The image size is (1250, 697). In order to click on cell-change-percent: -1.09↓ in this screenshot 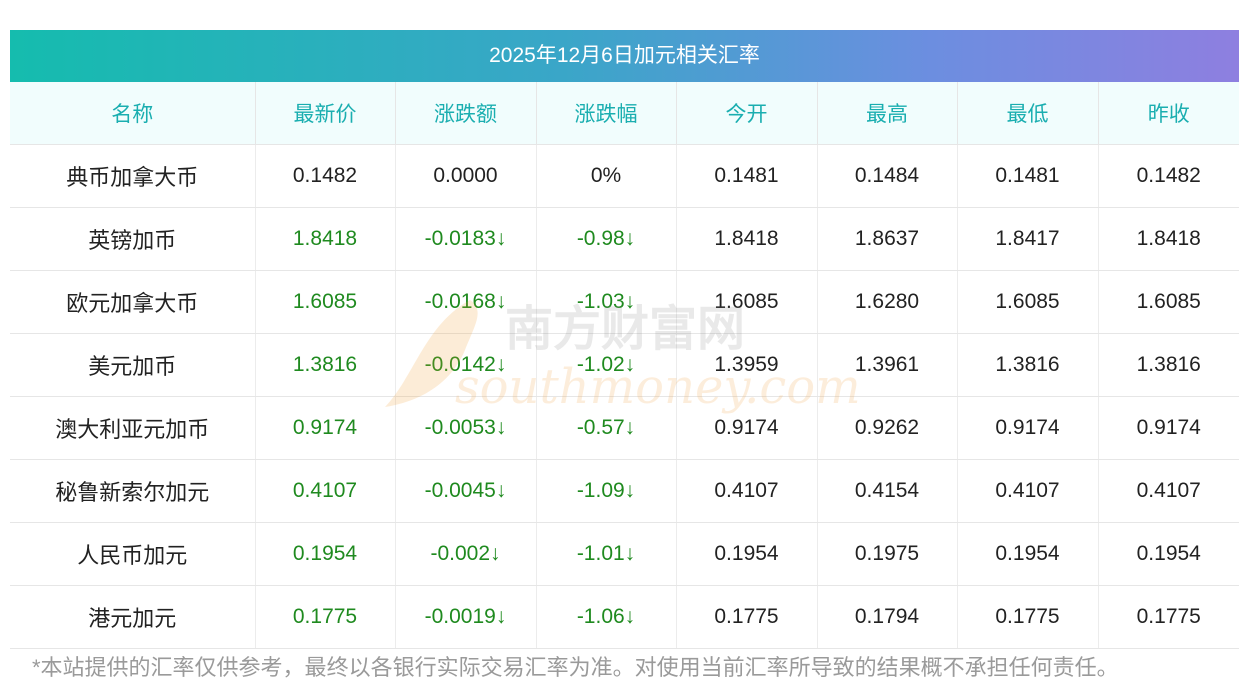, I will do `click(605, 491)`.